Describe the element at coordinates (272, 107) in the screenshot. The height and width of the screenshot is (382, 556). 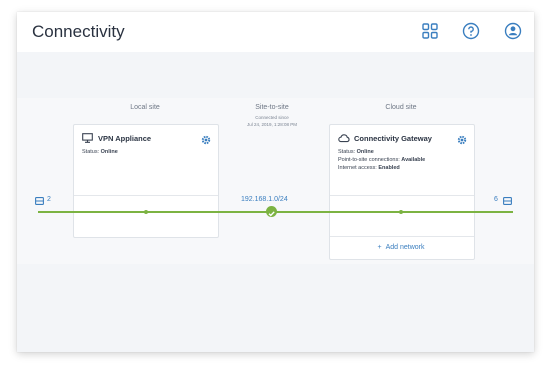
I see `site-to-site-label: Site-to-site` at that location.